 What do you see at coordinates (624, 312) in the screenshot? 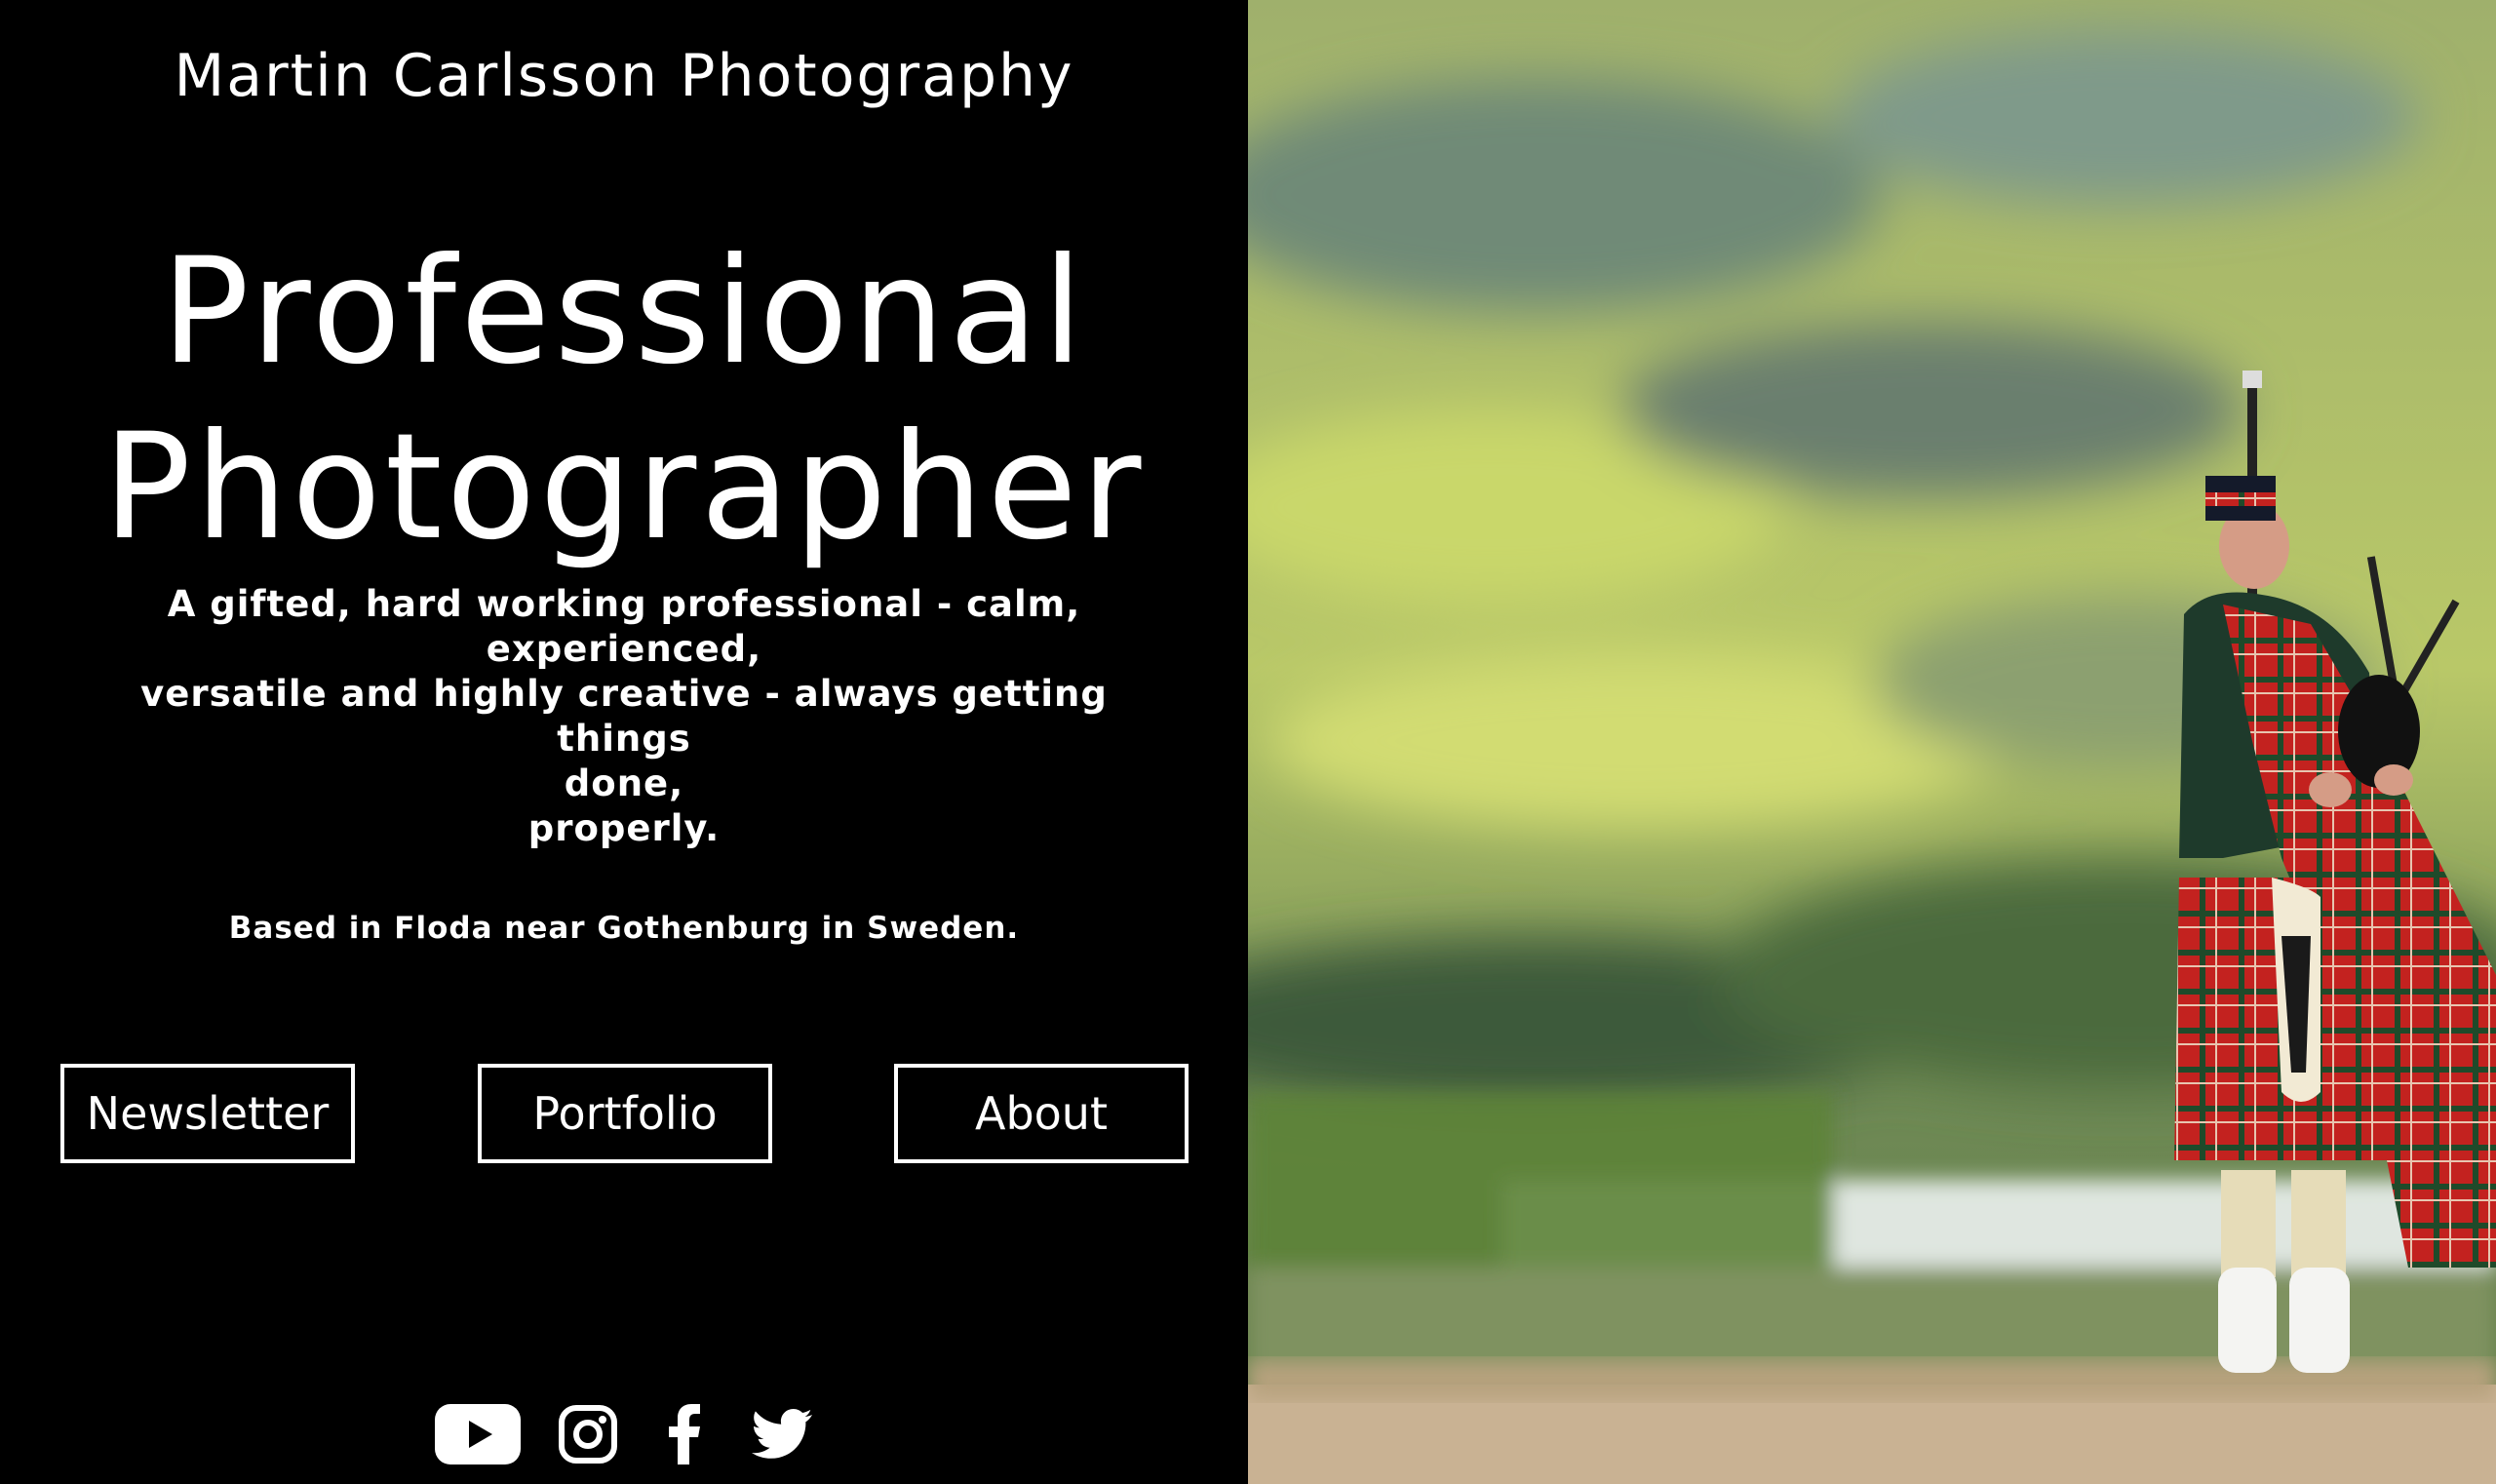
I see `hero-title-line: Professional` at bounding box center [624, 312].